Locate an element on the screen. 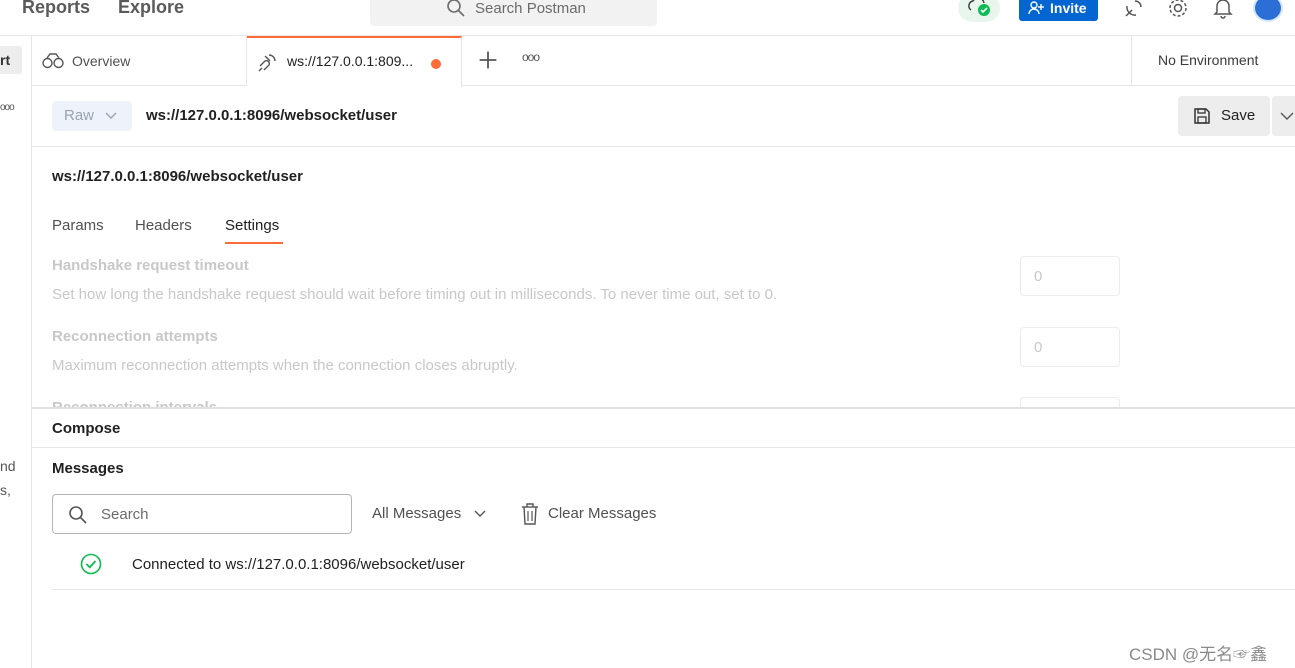 This screenshot has width=1295, height=668. tab-overview-label: Overview is located at coordinates (101, 61).